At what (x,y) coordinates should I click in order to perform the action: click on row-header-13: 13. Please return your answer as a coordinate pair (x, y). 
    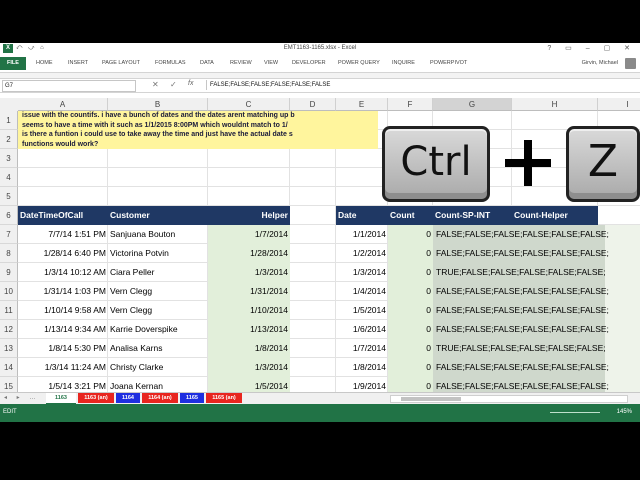
    Looking at the image, I should click on (9, 348).